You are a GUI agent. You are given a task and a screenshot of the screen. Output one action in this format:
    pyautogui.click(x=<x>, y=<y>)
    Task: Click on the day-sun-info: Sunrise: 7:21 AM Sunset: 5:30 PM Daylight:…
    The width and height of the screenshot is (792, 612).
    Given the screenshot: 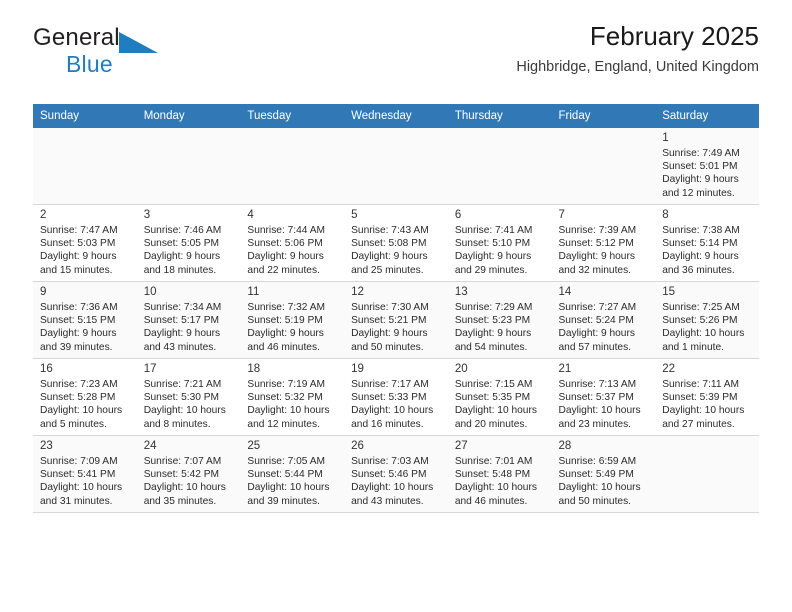 What is the action you would take?
    pyautogui.click(x=189, y=404)
    